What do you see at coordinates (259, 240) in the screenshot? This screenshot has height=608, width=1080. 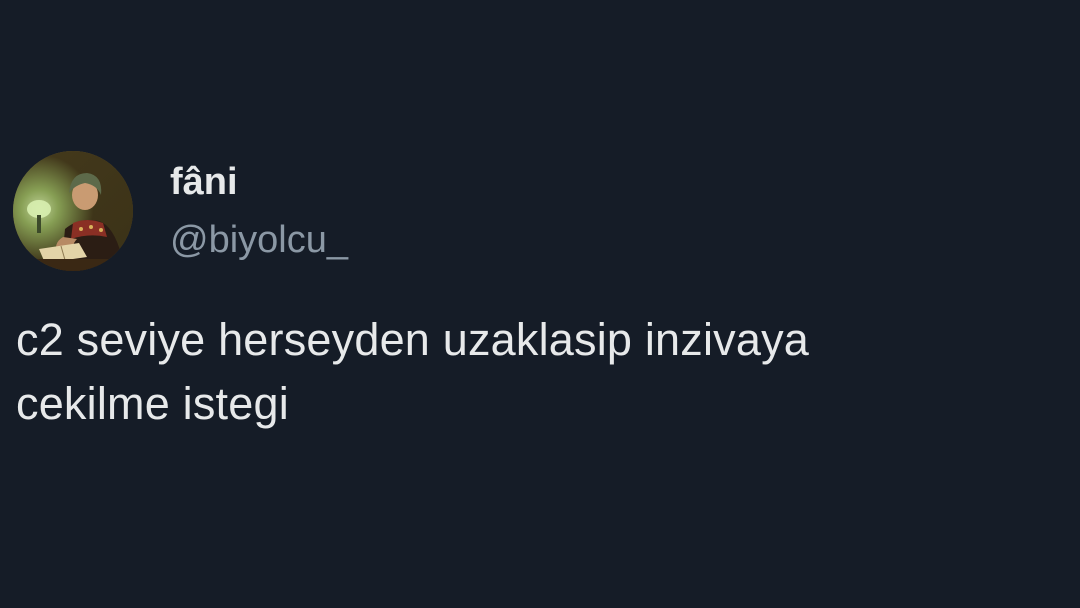 I see `username-handle: @biyolcu_` at bounding box center [259, 240].